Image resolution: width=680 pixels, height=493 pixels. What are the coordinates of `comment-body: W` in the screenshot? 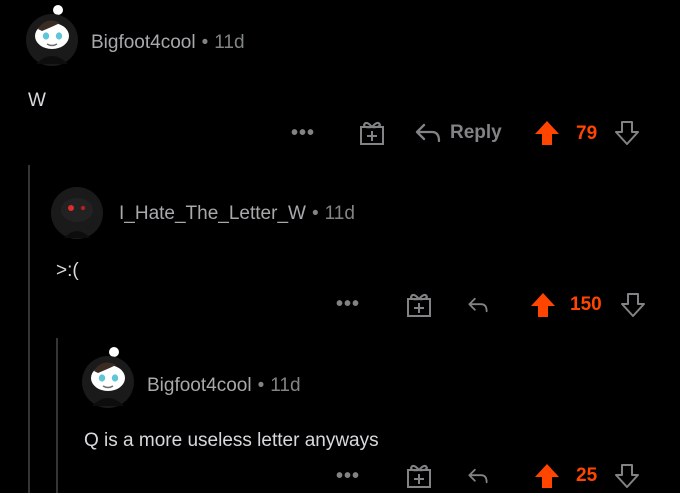 It's located at (37, 100).